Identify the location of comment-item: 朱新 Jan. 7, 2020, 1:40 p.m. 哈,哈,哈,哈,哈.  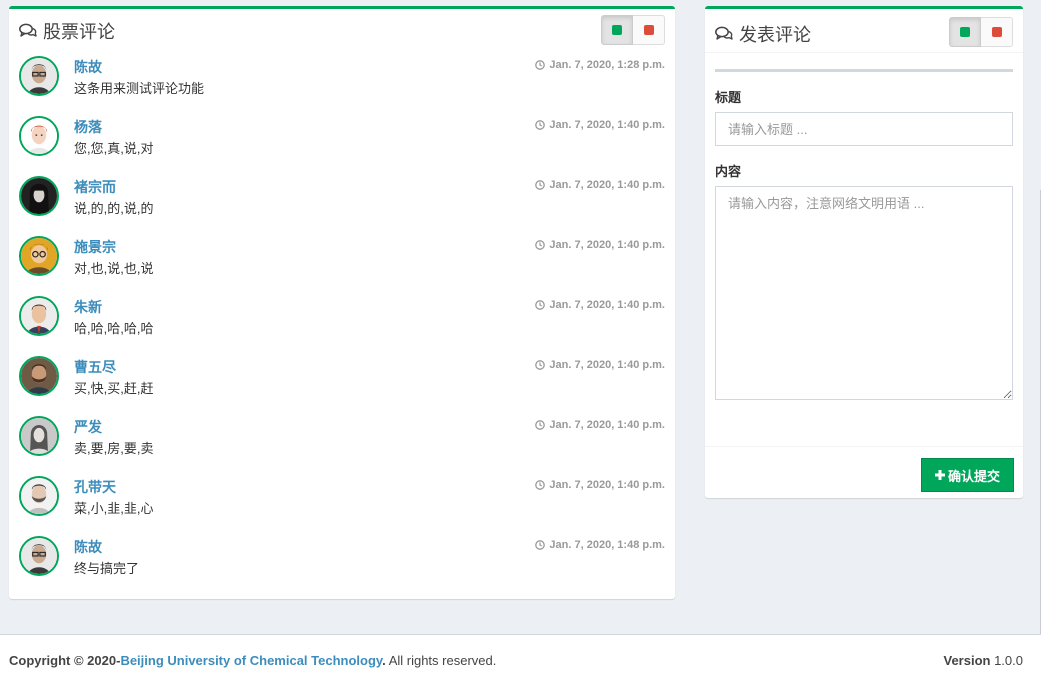
(342, 324).